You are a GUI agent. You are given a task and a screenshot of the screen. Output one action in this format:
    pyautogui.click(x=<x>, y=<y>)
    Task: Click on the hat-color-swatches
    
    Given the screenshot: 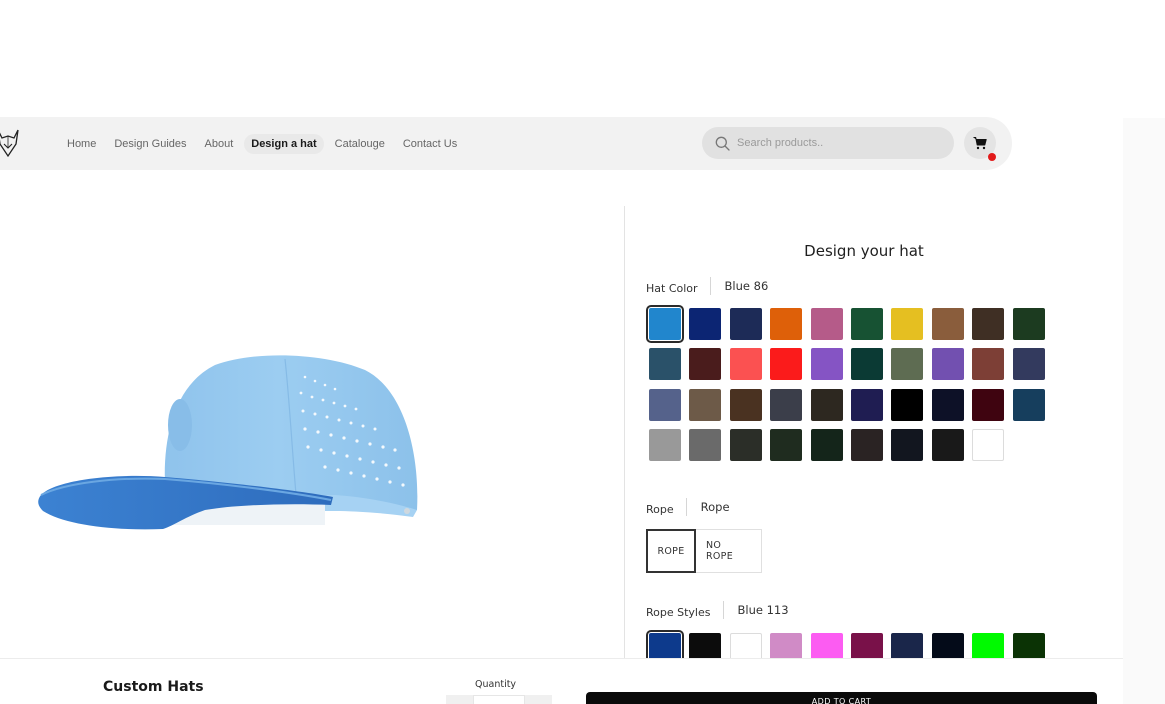 What is the action you would take?
    pyautogui.click(x=867, y=387)
    